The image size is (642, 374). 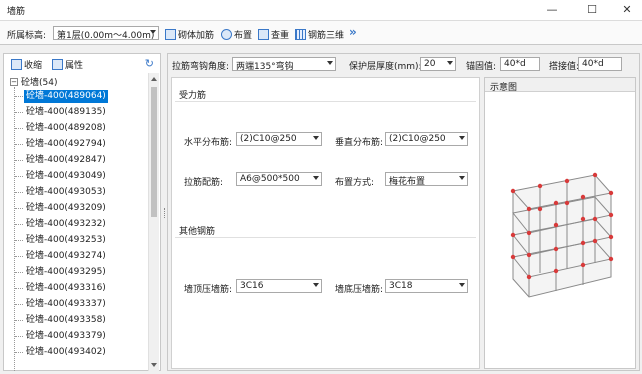 What do you see at coordinates (481, 67) in the screenshot?
I see `anchor-label: 锚固值:` at bounding box center [481, 67].